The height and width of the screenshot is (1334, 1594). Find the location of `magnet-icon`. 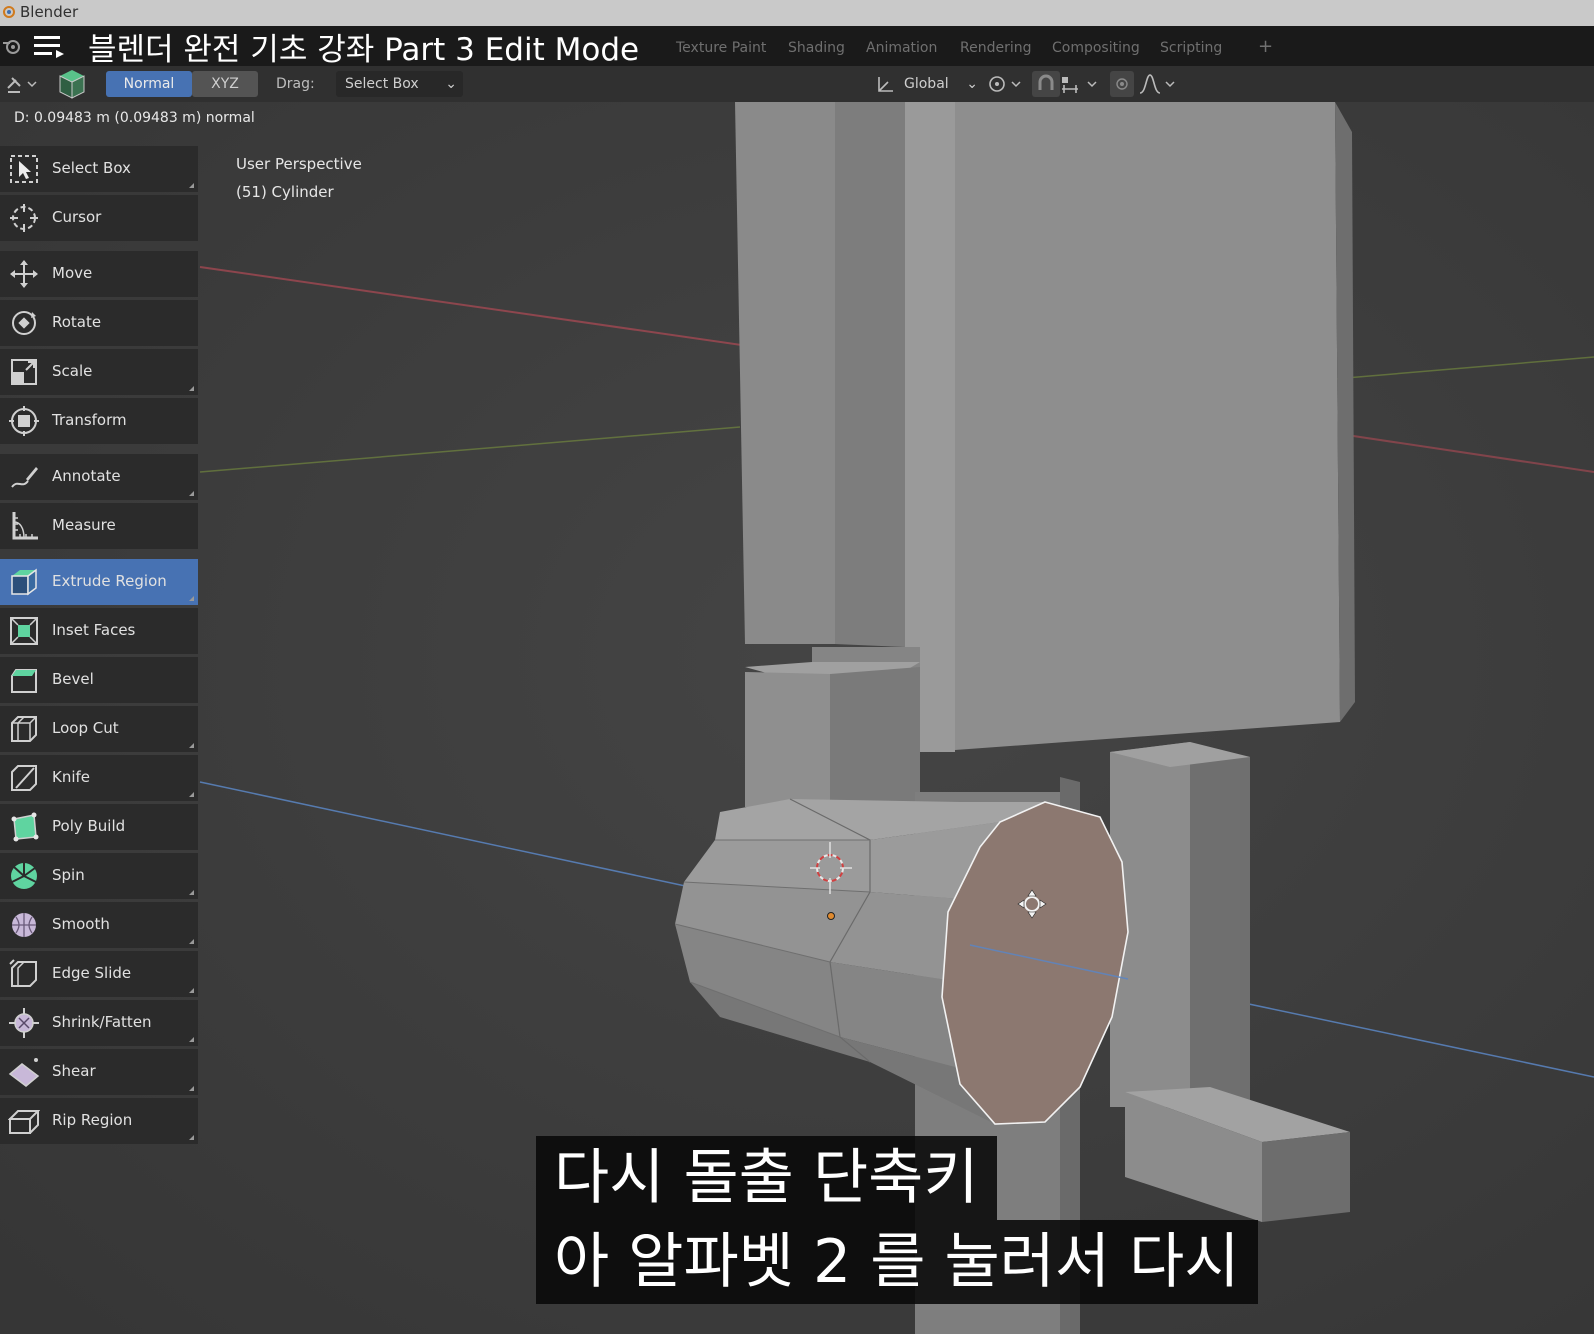

magnet-icon is located at coordinates (1046, 82).